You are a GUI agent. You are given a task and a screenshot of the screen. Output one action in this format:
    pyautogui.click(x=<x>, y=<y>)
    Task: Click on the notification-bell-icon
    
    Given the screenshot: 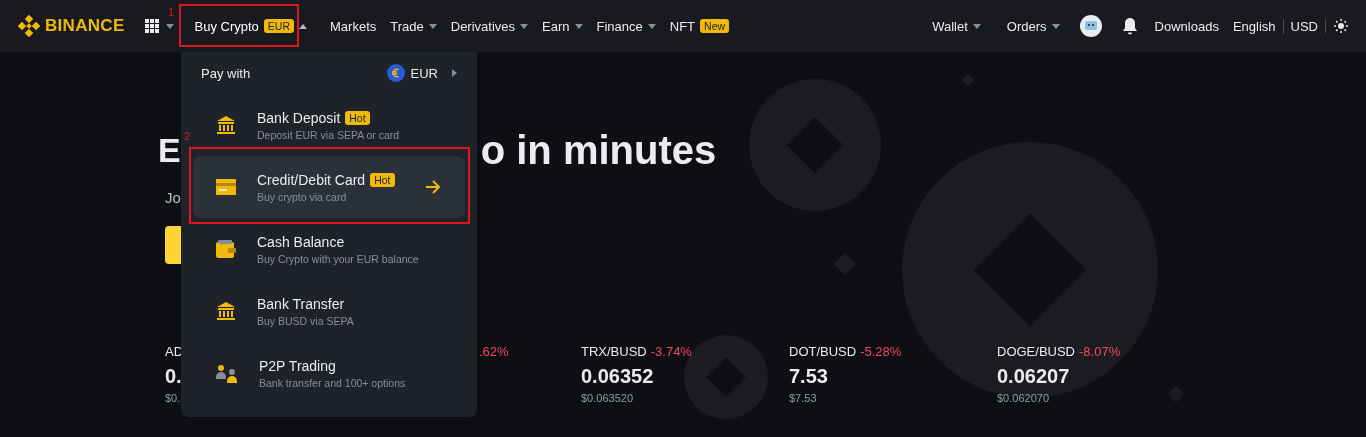 What is the action you would take?
    pyautogui.click(x=1129, y=26)
    